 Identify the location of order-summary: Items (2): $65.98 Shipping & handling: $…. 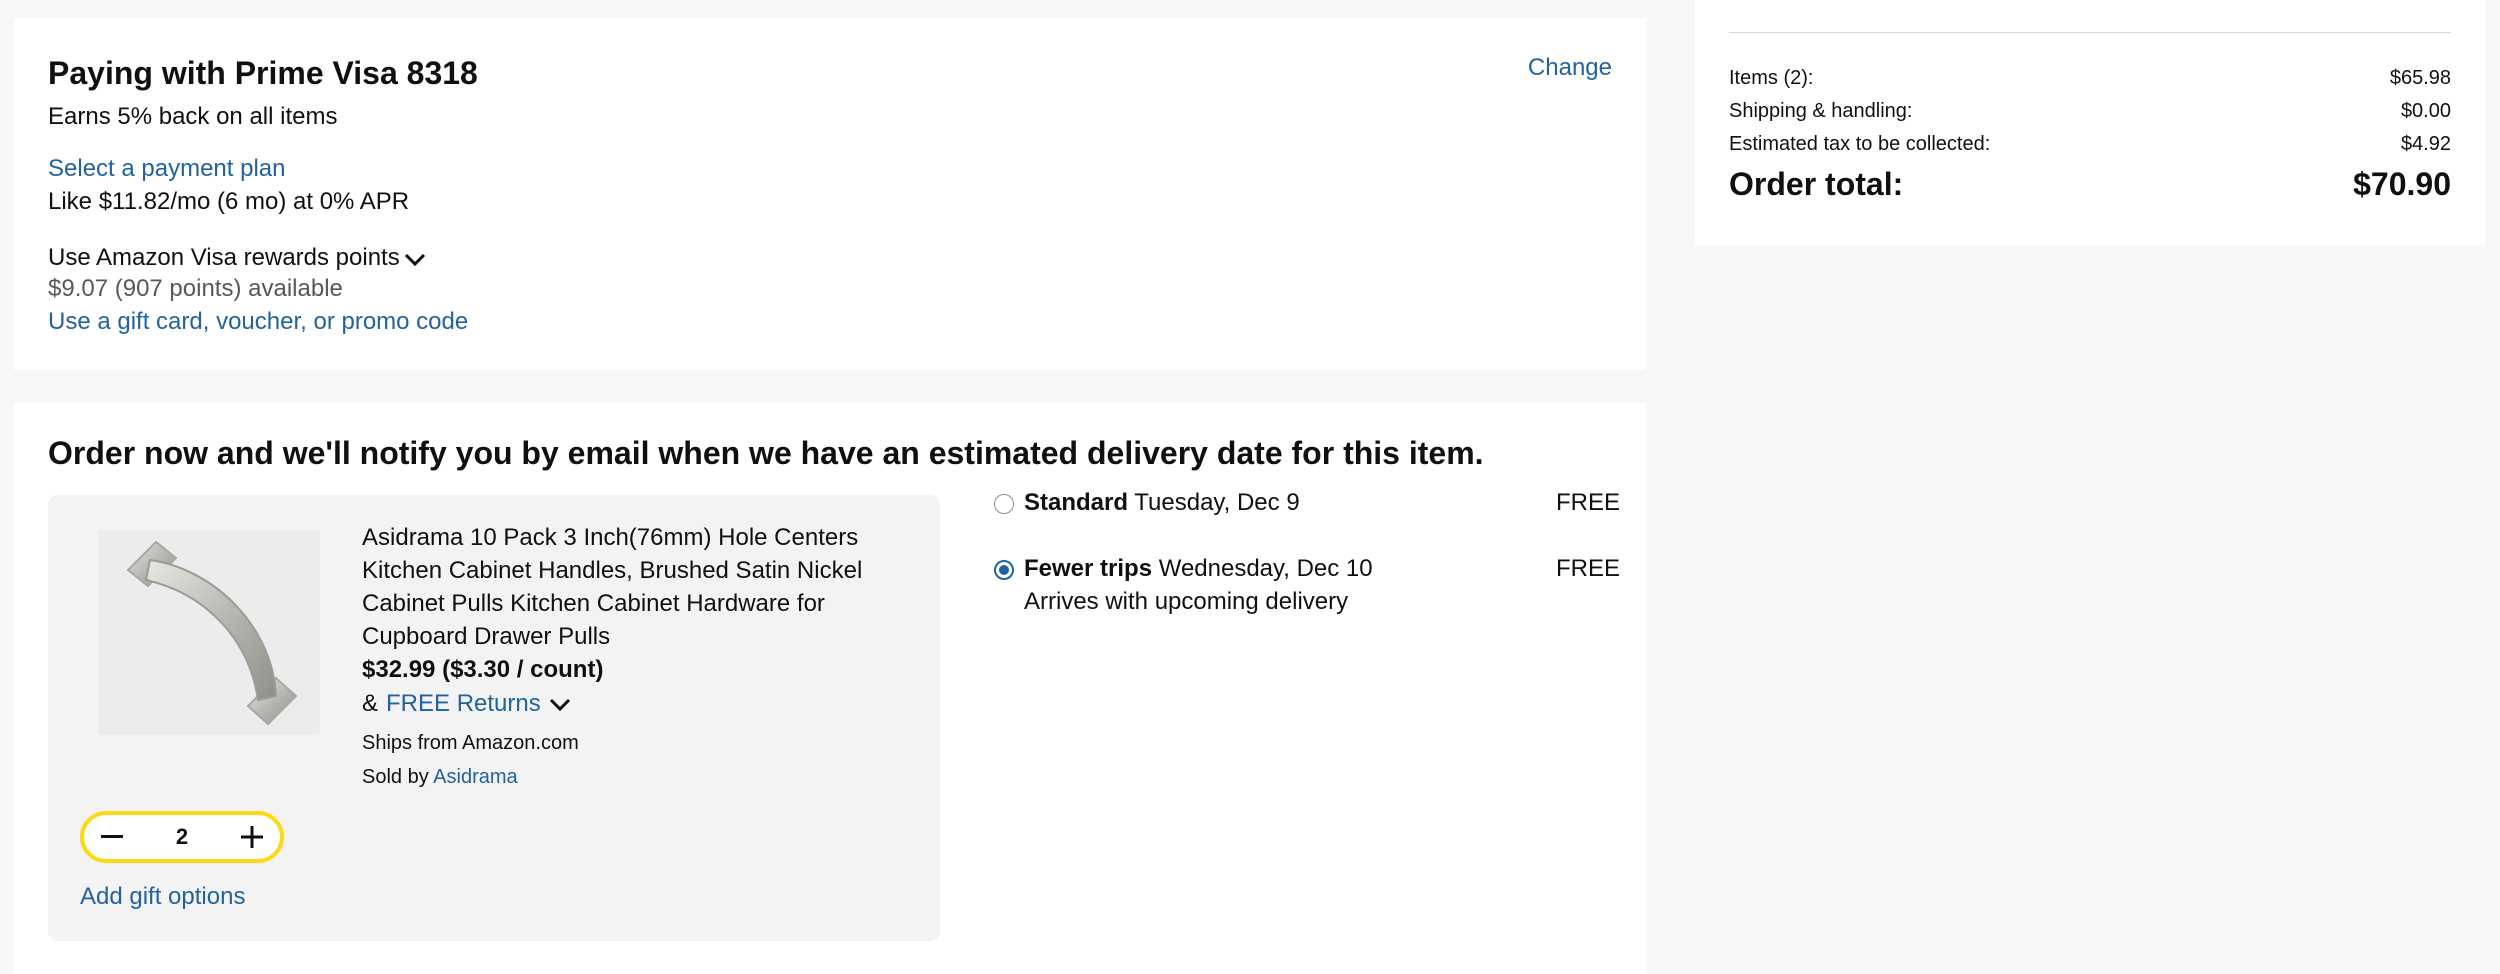
(2090, 122).